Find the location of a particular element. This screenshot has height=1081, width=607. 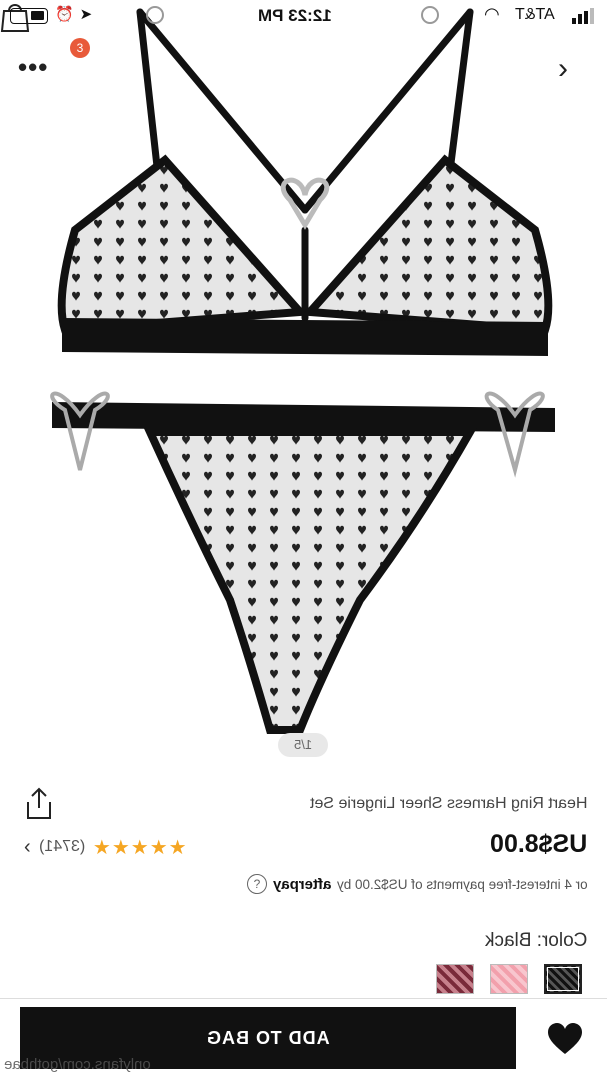

product-title: Heart Ring Harness Sheer Lingerie Set is located at coordinates (448, 803).